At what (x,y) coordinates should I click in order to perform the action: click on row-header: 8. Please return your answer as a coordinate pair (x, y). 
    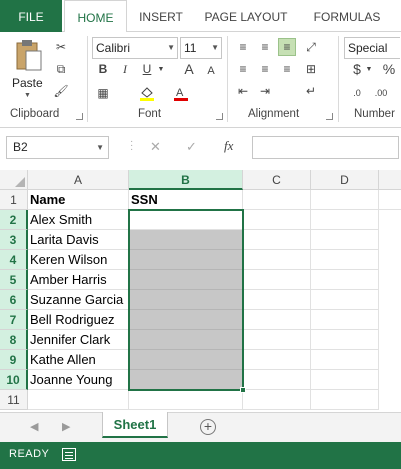
    Looking at the image, I should click on (14, 340).